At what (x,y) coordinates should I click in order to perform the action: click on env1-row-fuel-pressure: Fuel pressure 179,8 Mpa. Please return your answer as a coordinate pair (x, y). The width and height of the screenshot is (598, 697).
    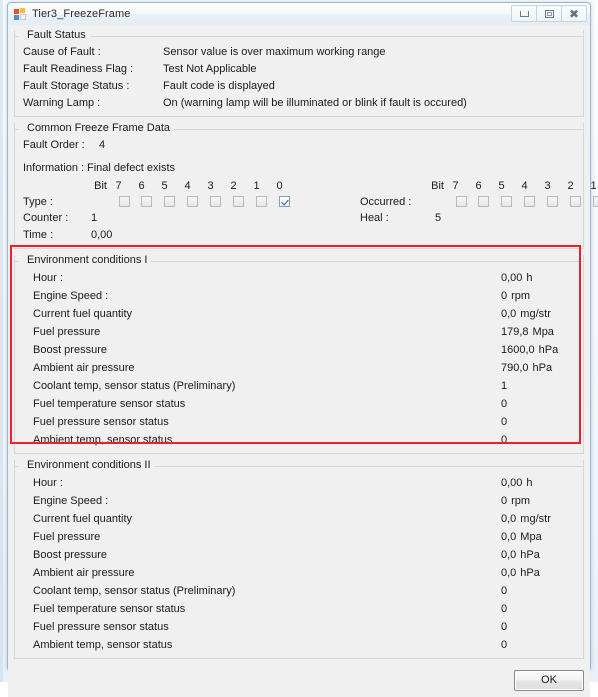
    Looking at the image, I should click on (299, 332).